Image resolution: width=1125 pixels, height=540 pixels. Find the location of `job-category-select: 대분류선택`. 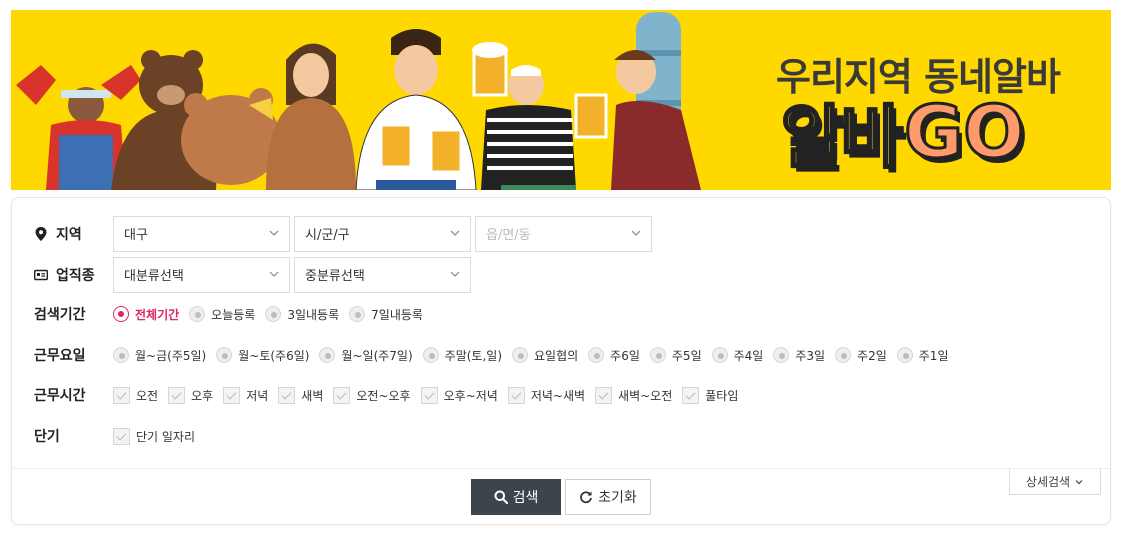

job-category-select: 대분류선택 is located at coordinates (201, 275).